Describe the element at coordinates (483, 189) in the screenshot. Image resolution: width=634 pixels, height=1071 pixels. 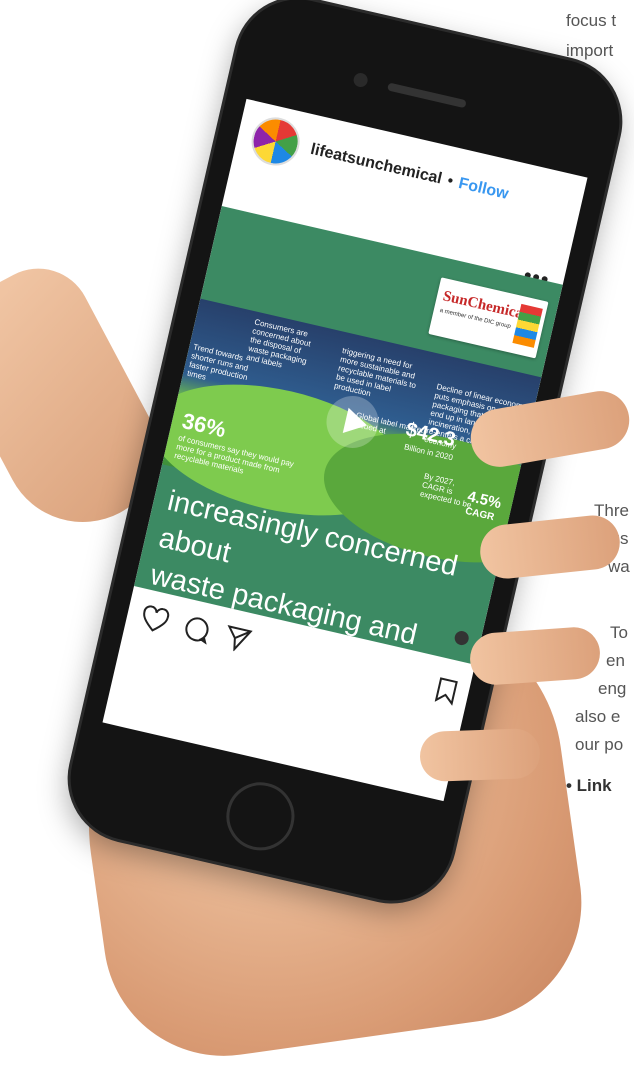
I see `follow-button: Follow` at that location.